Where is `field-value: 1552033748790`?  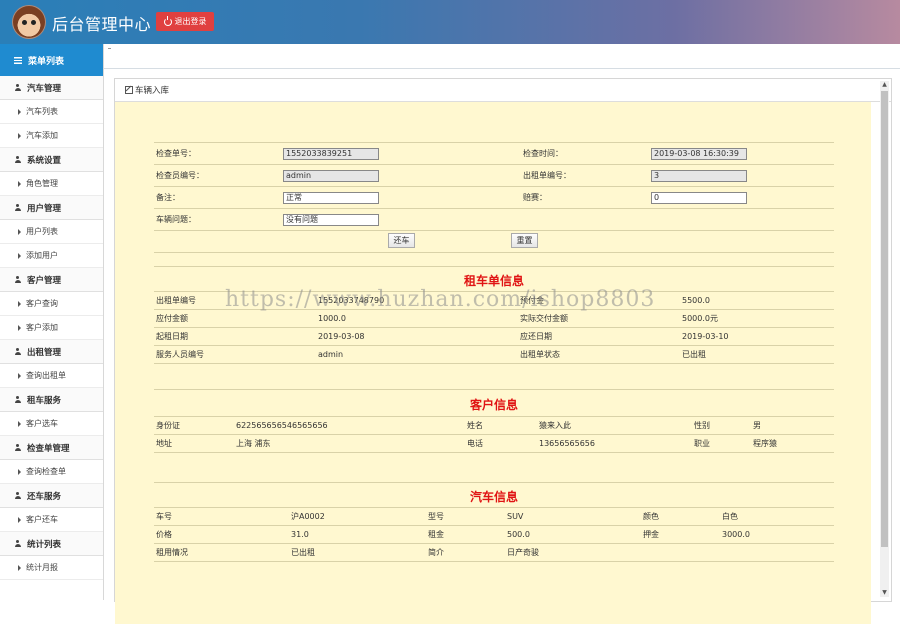
field-value: 1552033748790 is located at coordinates (417, 301).